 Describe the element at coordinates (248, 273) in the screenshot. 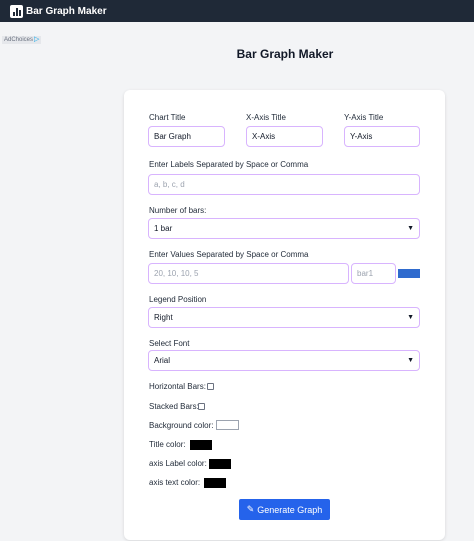

I see `values-input: 20, 10, 10, 5` at that location.